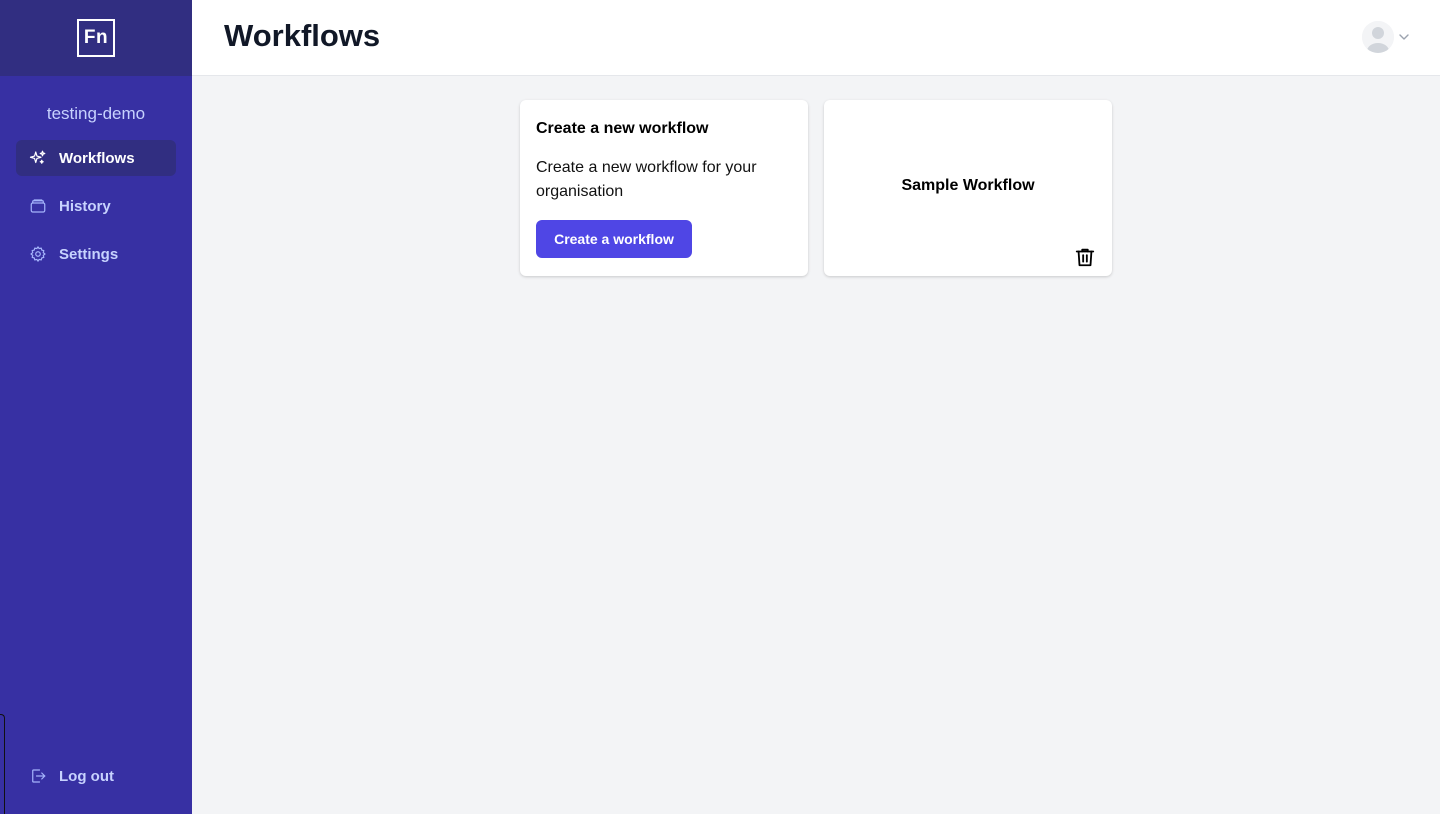 The width and height of the screenshot is (1440, 814). Describe the element at coordinates (1404, 37) in the screenshot. I see `chevron-down-icon` at that location.